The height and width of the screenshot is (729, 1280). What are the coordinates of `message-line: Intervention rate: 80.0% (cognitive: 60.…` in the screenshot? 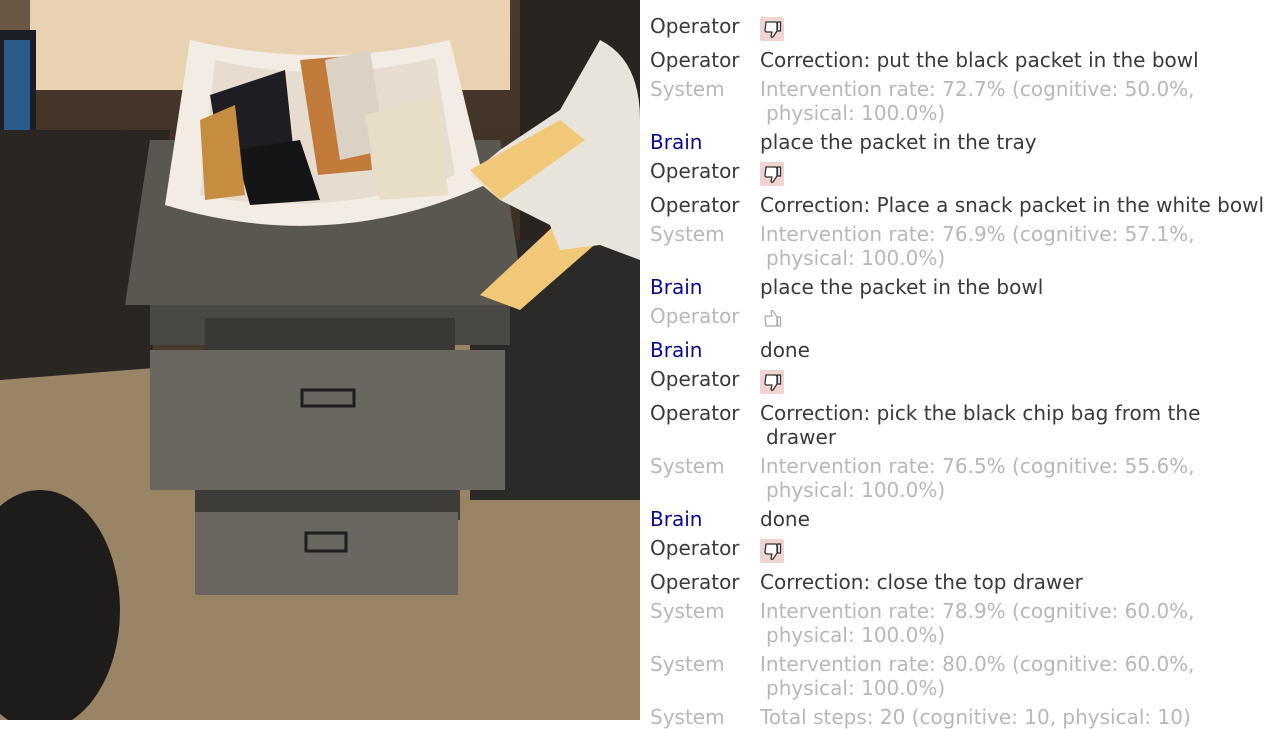 It's located at (977, 664).